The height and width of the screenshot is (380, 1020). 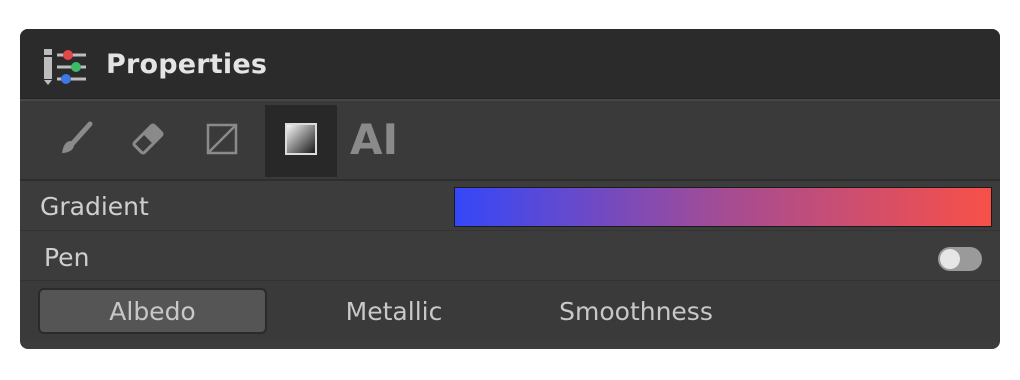 I want to click on ai-tool-button: AI, so click(x=374, y=139).